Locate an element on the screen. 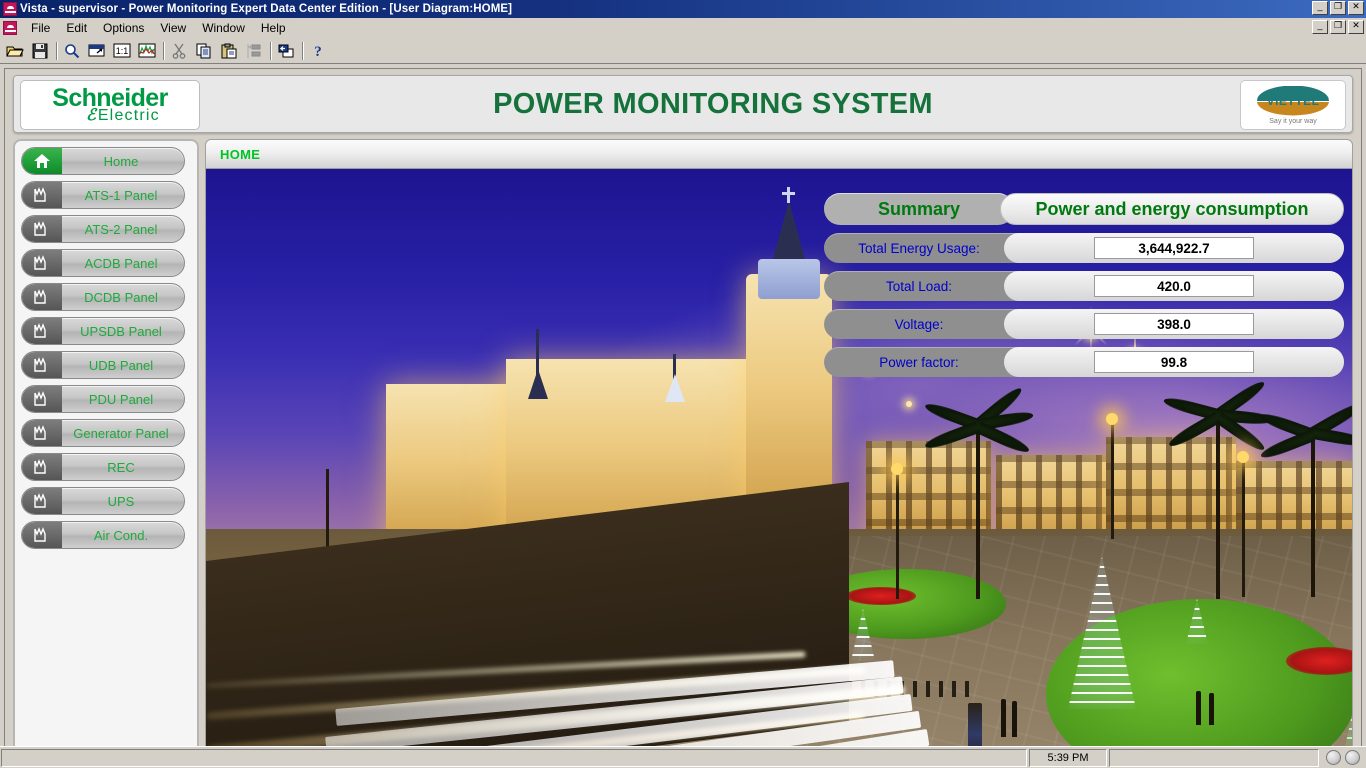  close-button: ✕ is located at coordinates (1356, 8).